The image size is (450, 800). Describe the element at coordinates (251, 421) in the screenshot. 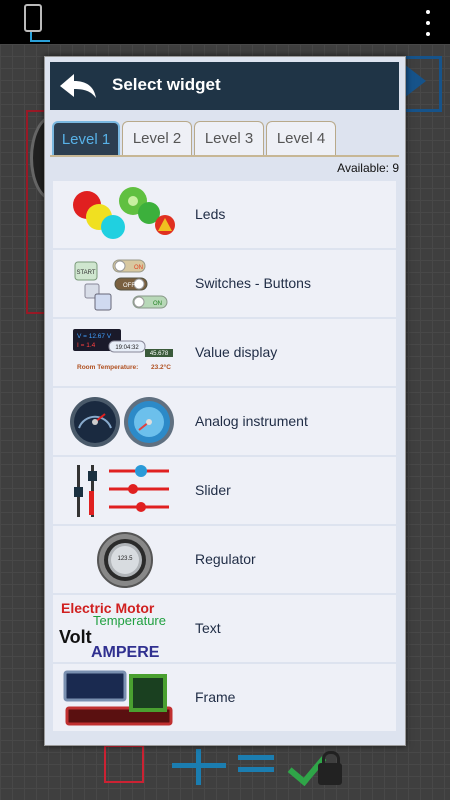

I see `widget-label: Analog instrument` at that location.